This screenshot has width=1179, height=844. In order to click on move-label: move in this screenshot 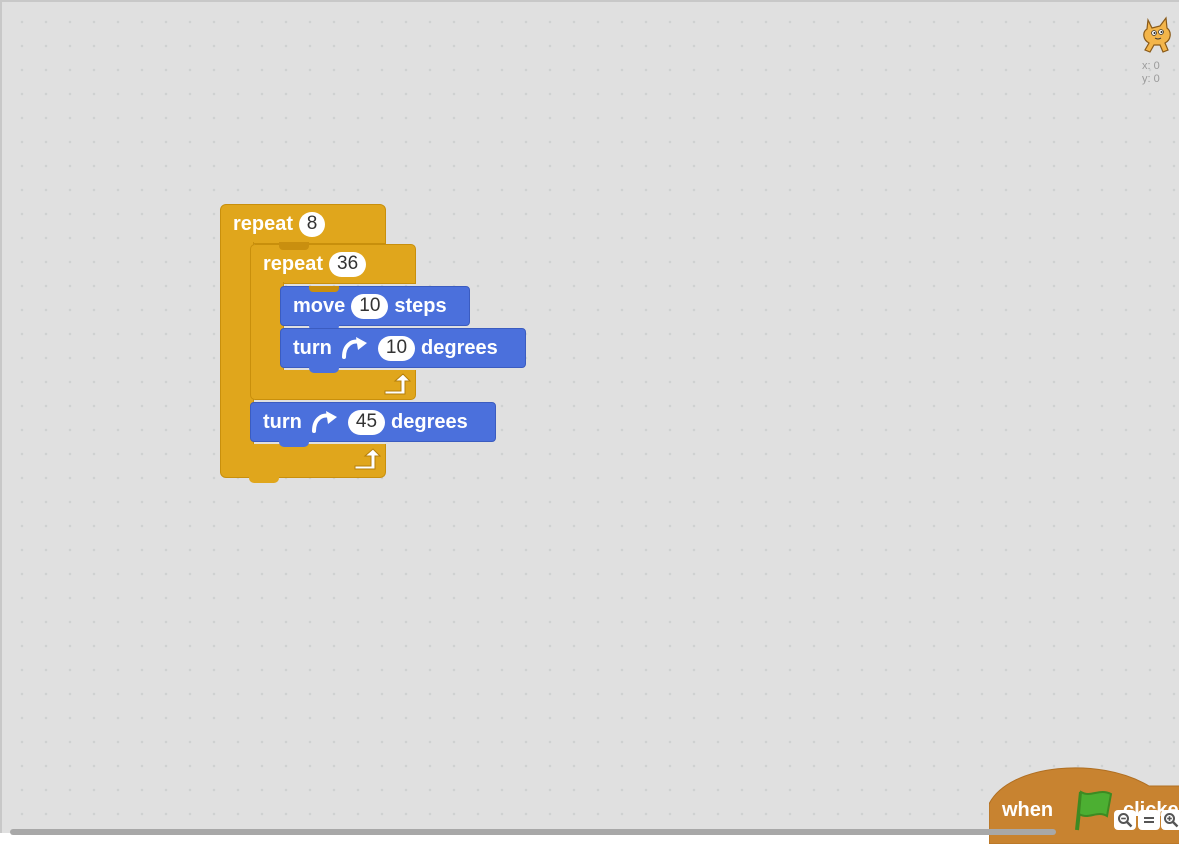, I will do `click(319, 305)`.